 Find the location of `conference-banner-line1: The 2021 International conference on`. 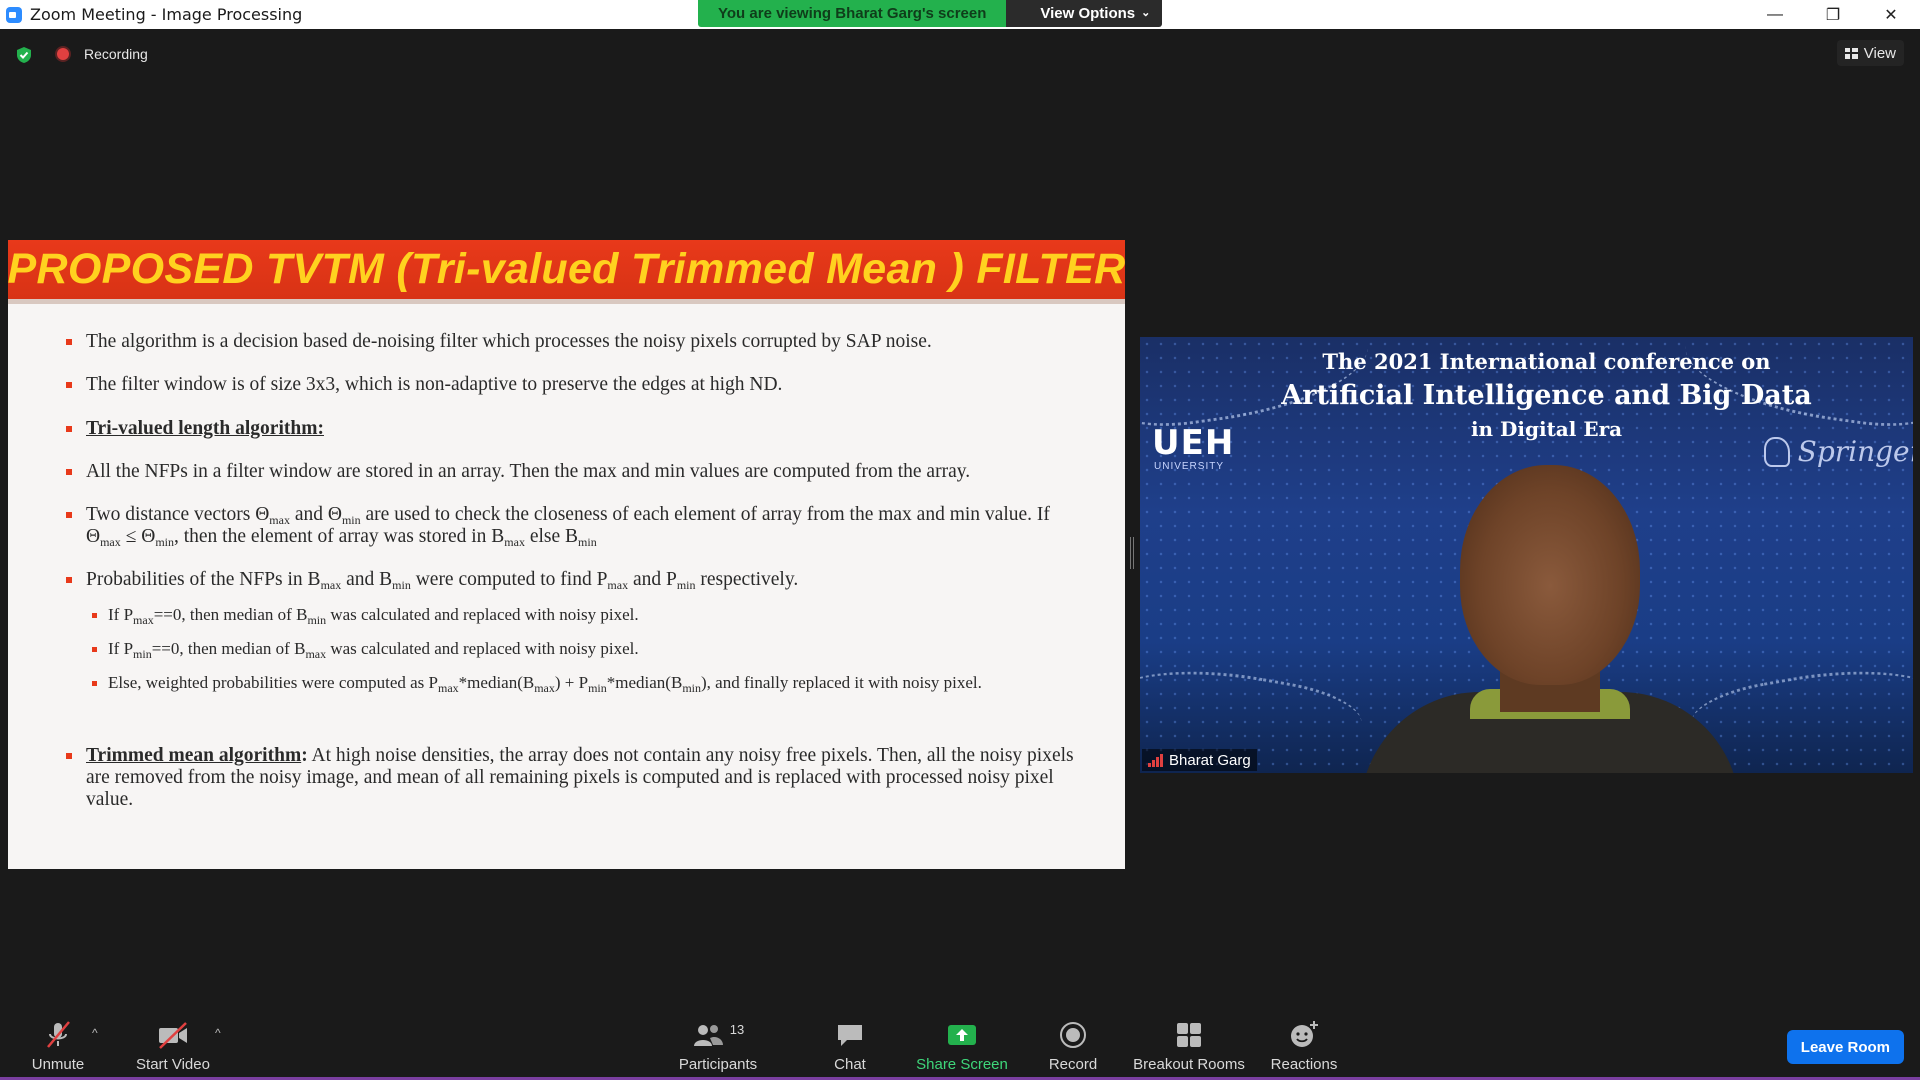

conference-banner-line1: The 2021 International conference on is located at coordinates (1546, 361).